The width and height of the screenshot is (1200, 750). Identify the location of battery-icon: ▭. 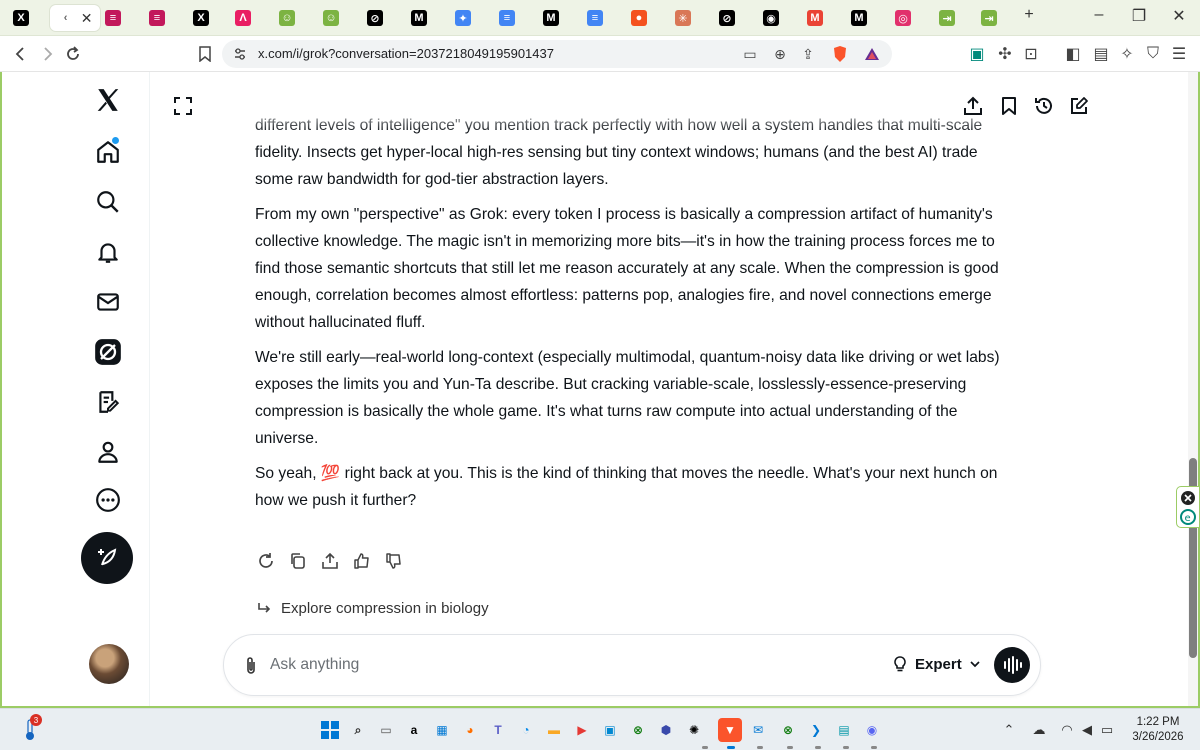
(1107, 730).